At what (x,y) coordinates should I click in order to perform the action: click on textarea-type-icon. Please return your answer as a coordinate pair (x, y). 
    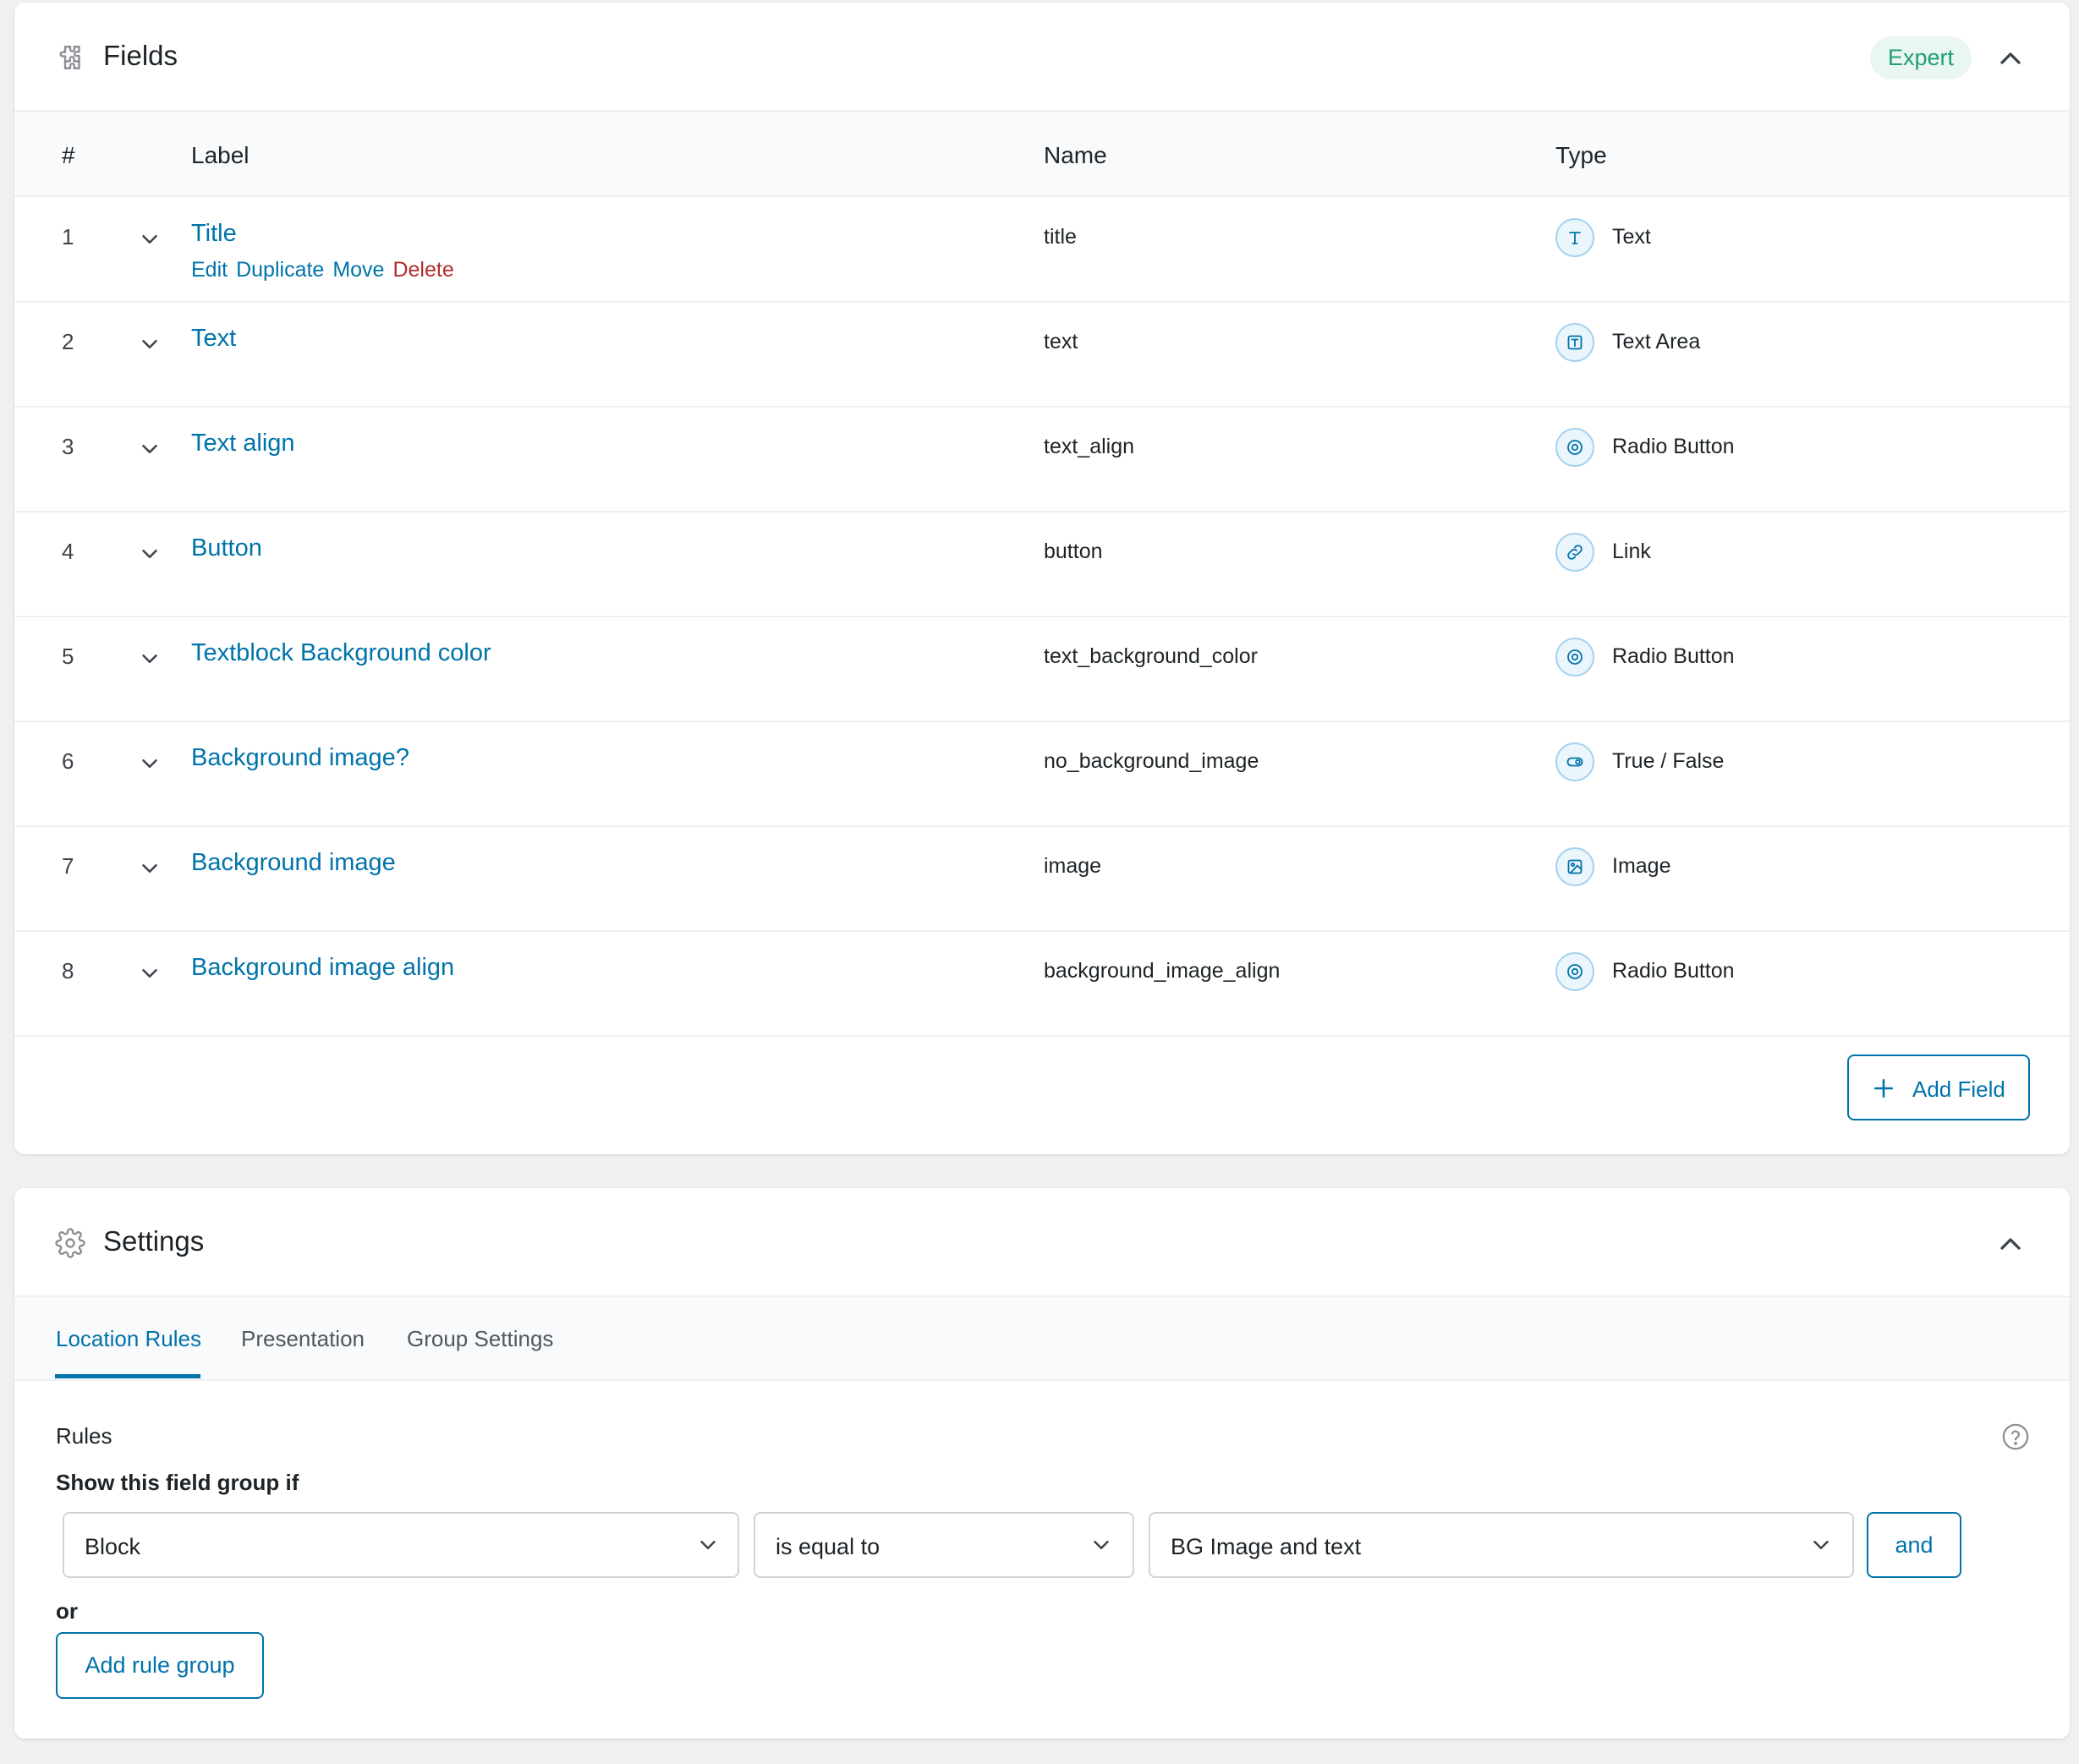
    Looking at the image, I should click on (1575, 342).